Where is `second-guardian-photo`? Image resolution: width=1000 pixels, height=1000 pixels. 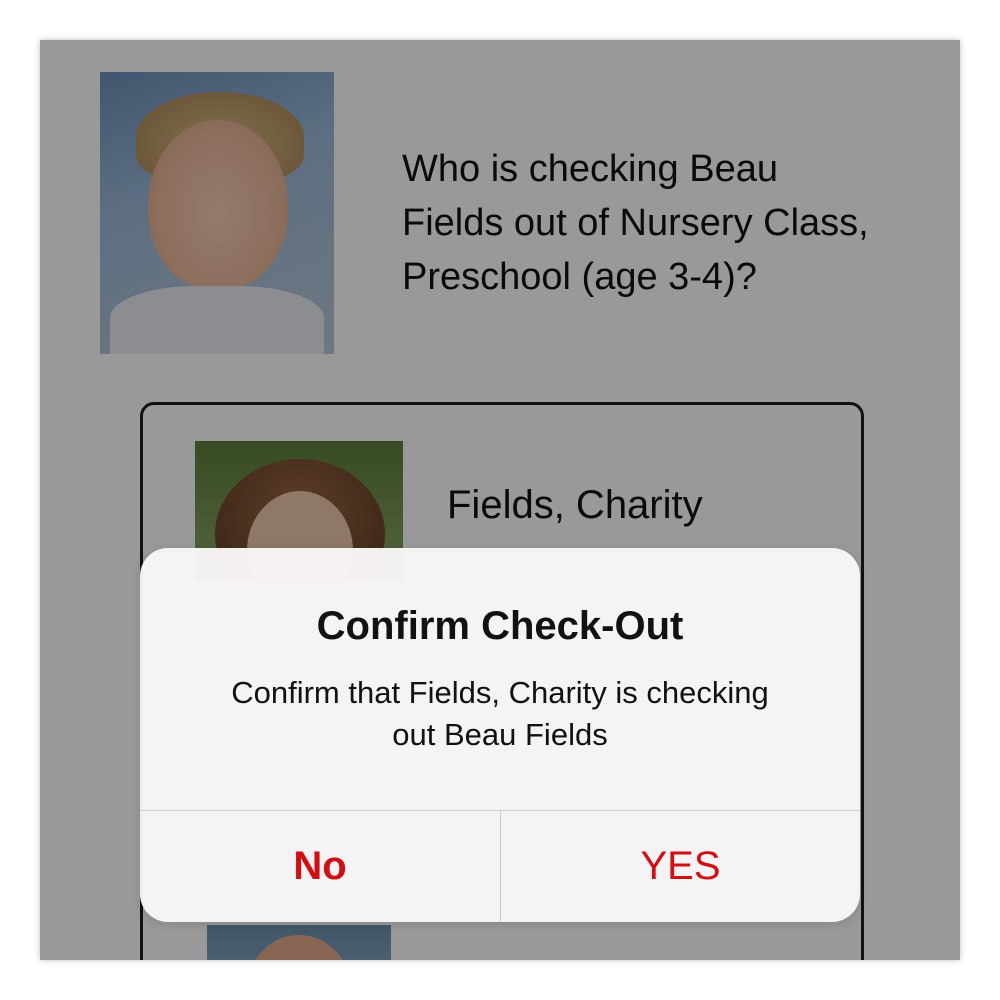 second-guardian-photo is located at coordinates (299, 942).